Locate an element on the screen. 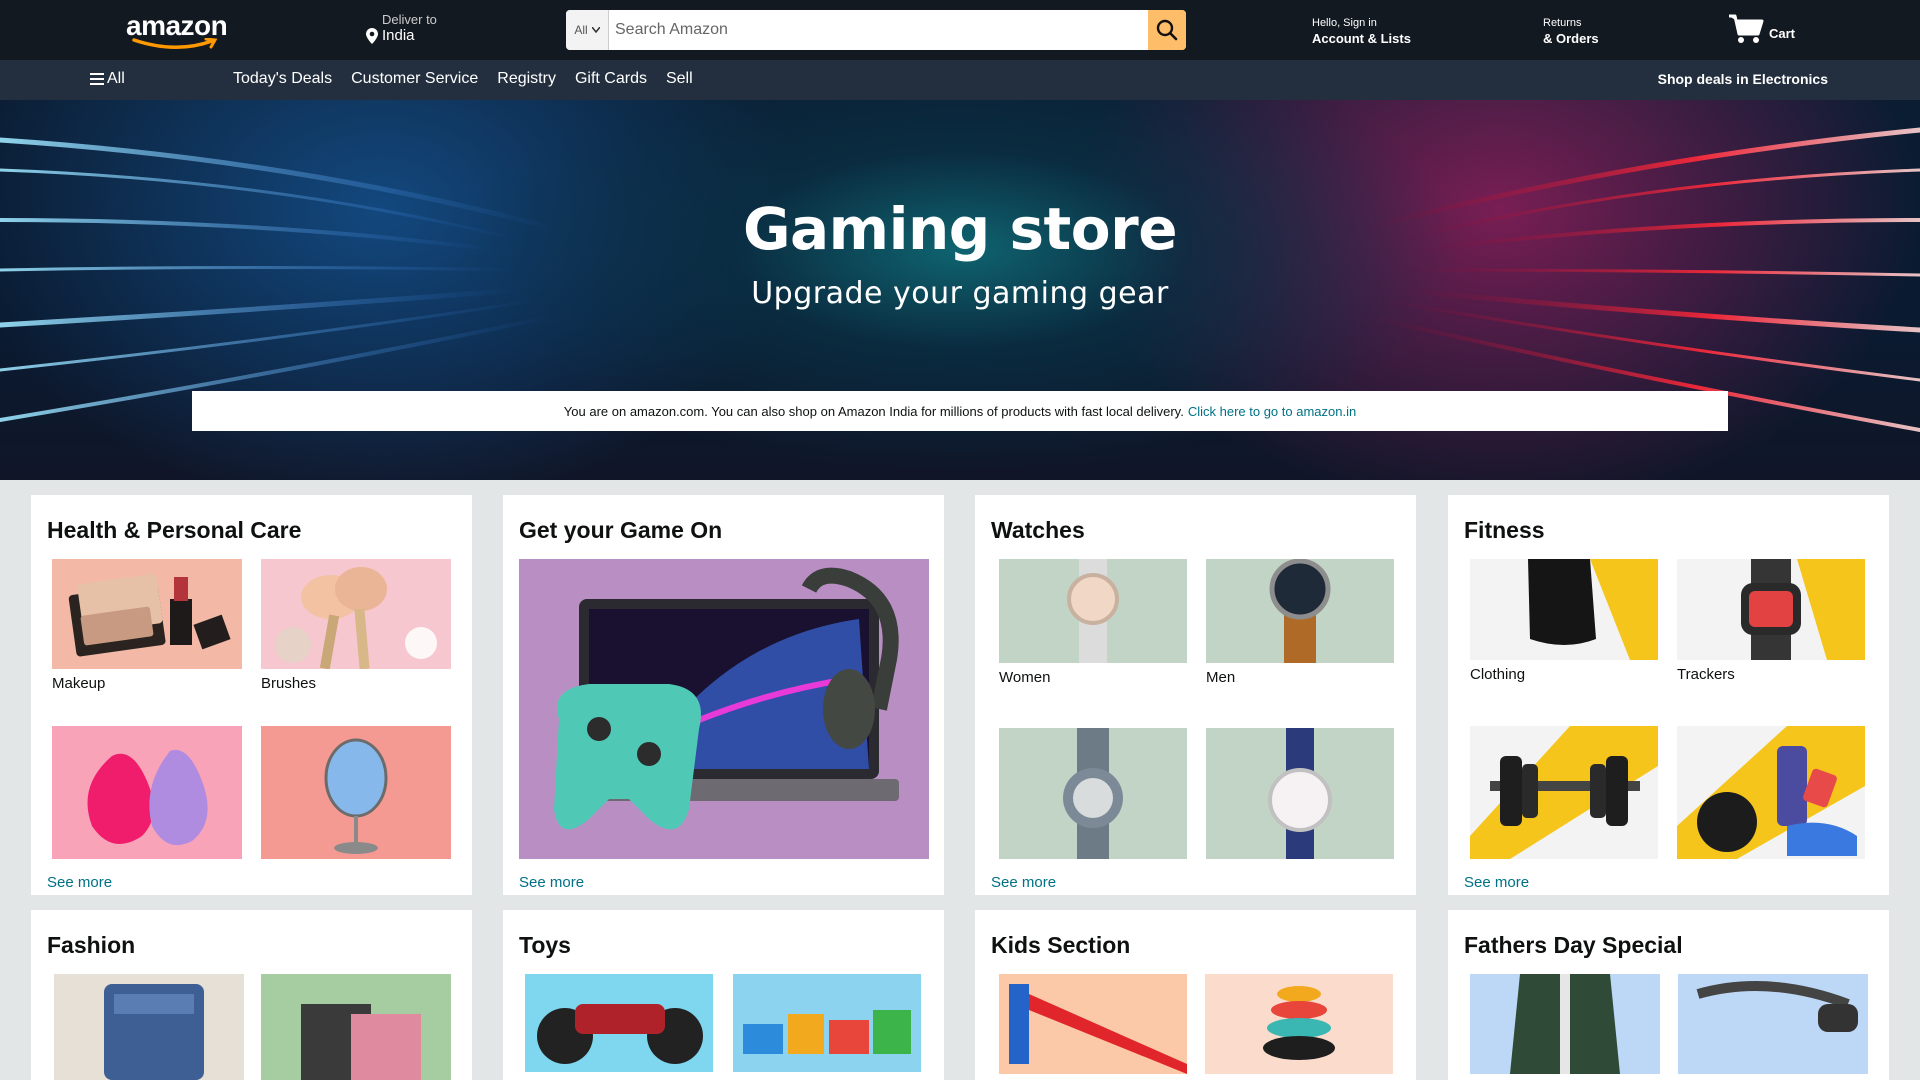 Image resolution: width=1920 pixels, height=1080 pixels. tile-trackers: Trackers is located at coordinates (1771, 621).